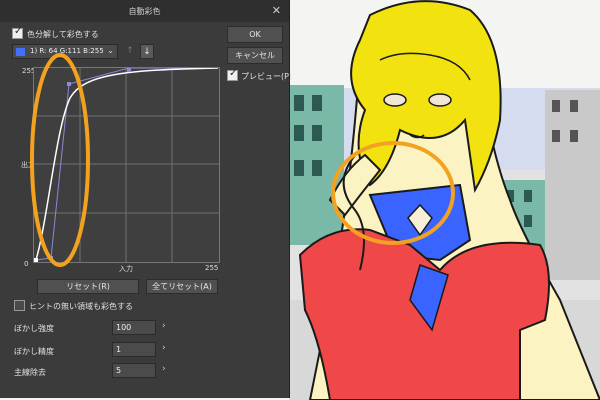 The width and height of the screenshot is (600, 400). What do you see at coordinates (147, 51) in the screenshot?
I see `move-down-icon: ↓` at bounding box center [147, 51].